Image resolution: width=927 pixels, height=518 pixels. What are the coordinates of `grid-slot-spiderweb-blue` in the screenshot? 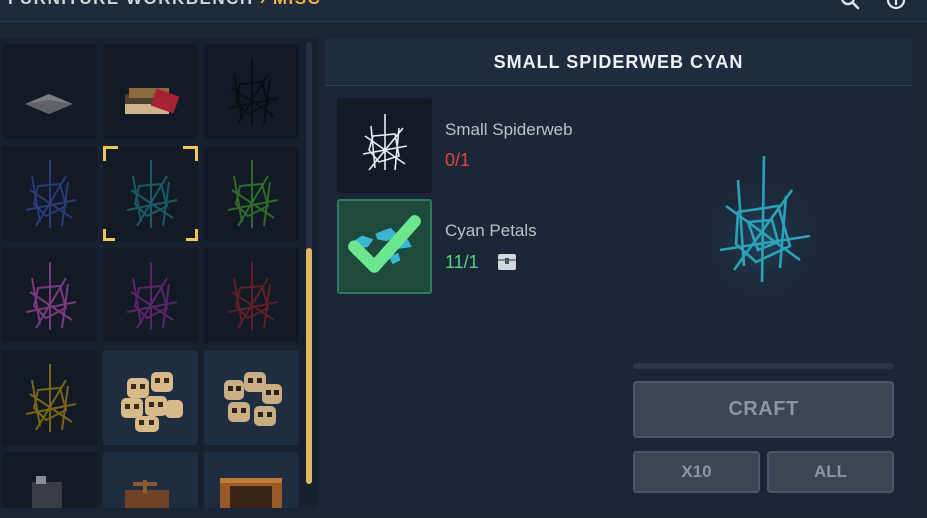 It's located at (49, 193).